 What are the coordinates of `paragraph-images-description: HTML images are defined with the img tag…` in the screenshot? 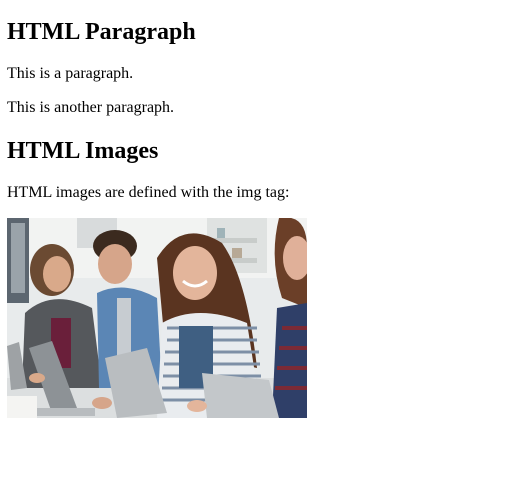 It's located at (148, 192).